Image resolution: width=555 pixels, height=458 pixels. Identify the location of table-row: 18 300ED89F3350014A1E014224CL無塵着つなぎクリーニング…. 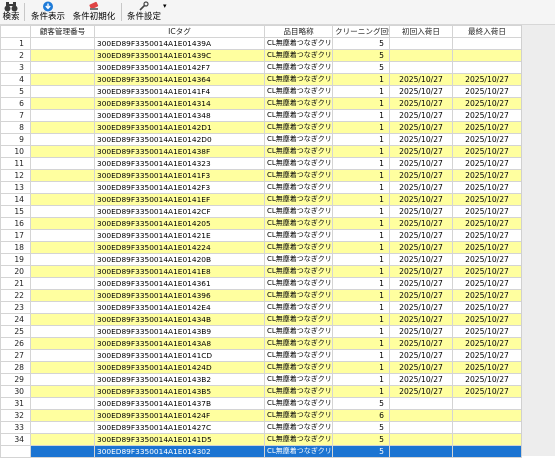
(261, 247).